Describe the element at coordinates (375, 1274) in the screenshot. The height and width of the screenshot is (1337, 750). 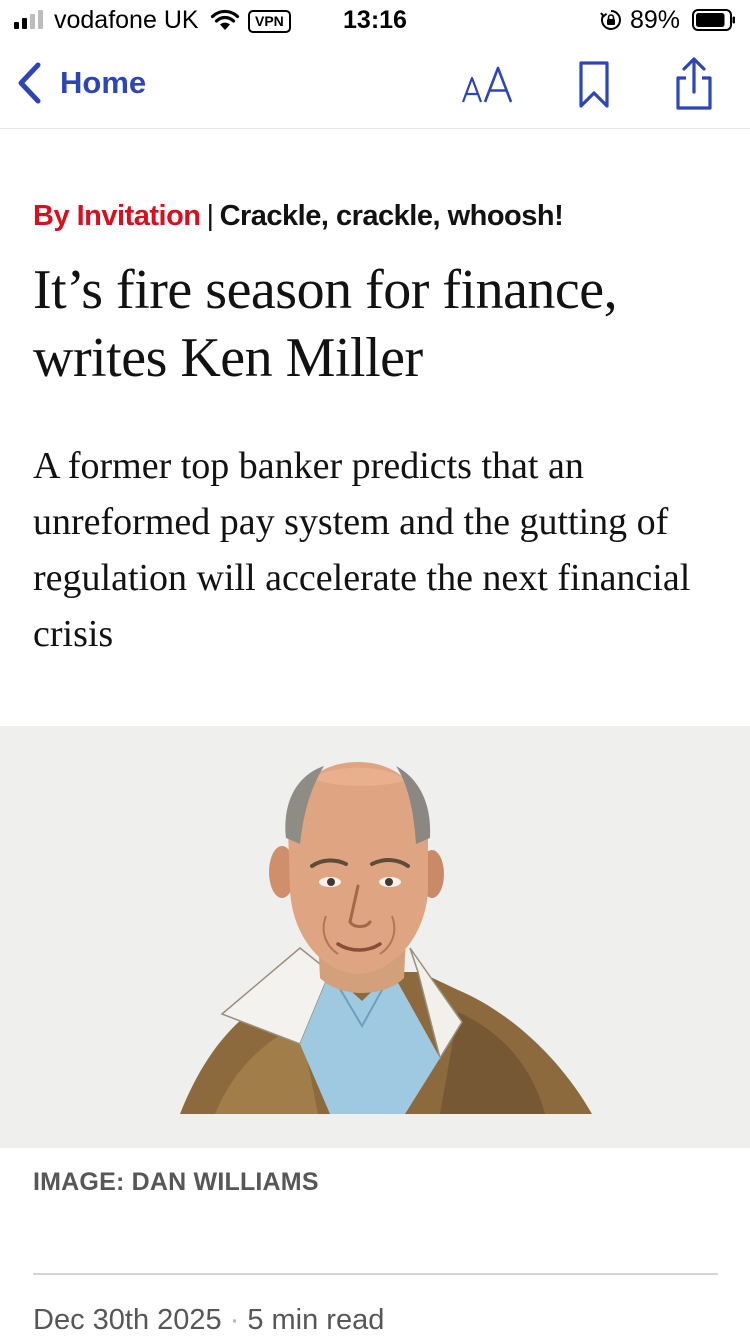
I see `divider` at that location.